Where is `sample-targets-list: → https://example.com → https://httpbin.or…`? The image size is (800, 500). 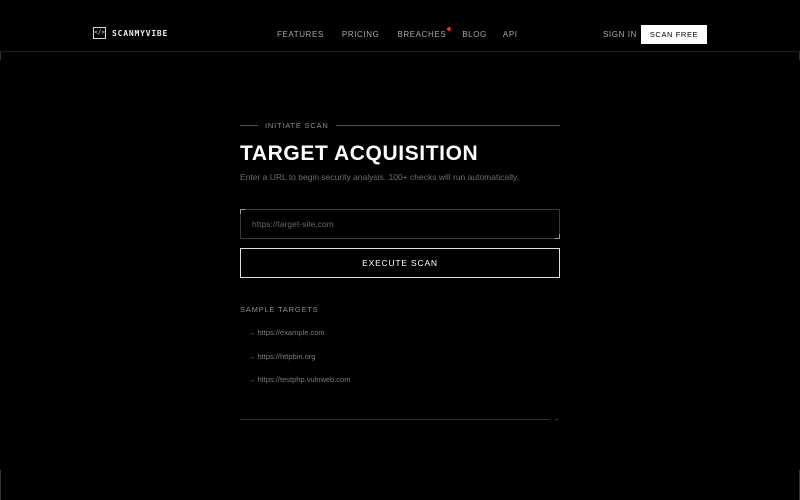 sample-targets-list: → https://example.com → https://httpbin.or… is located at coordinates (299, 363).